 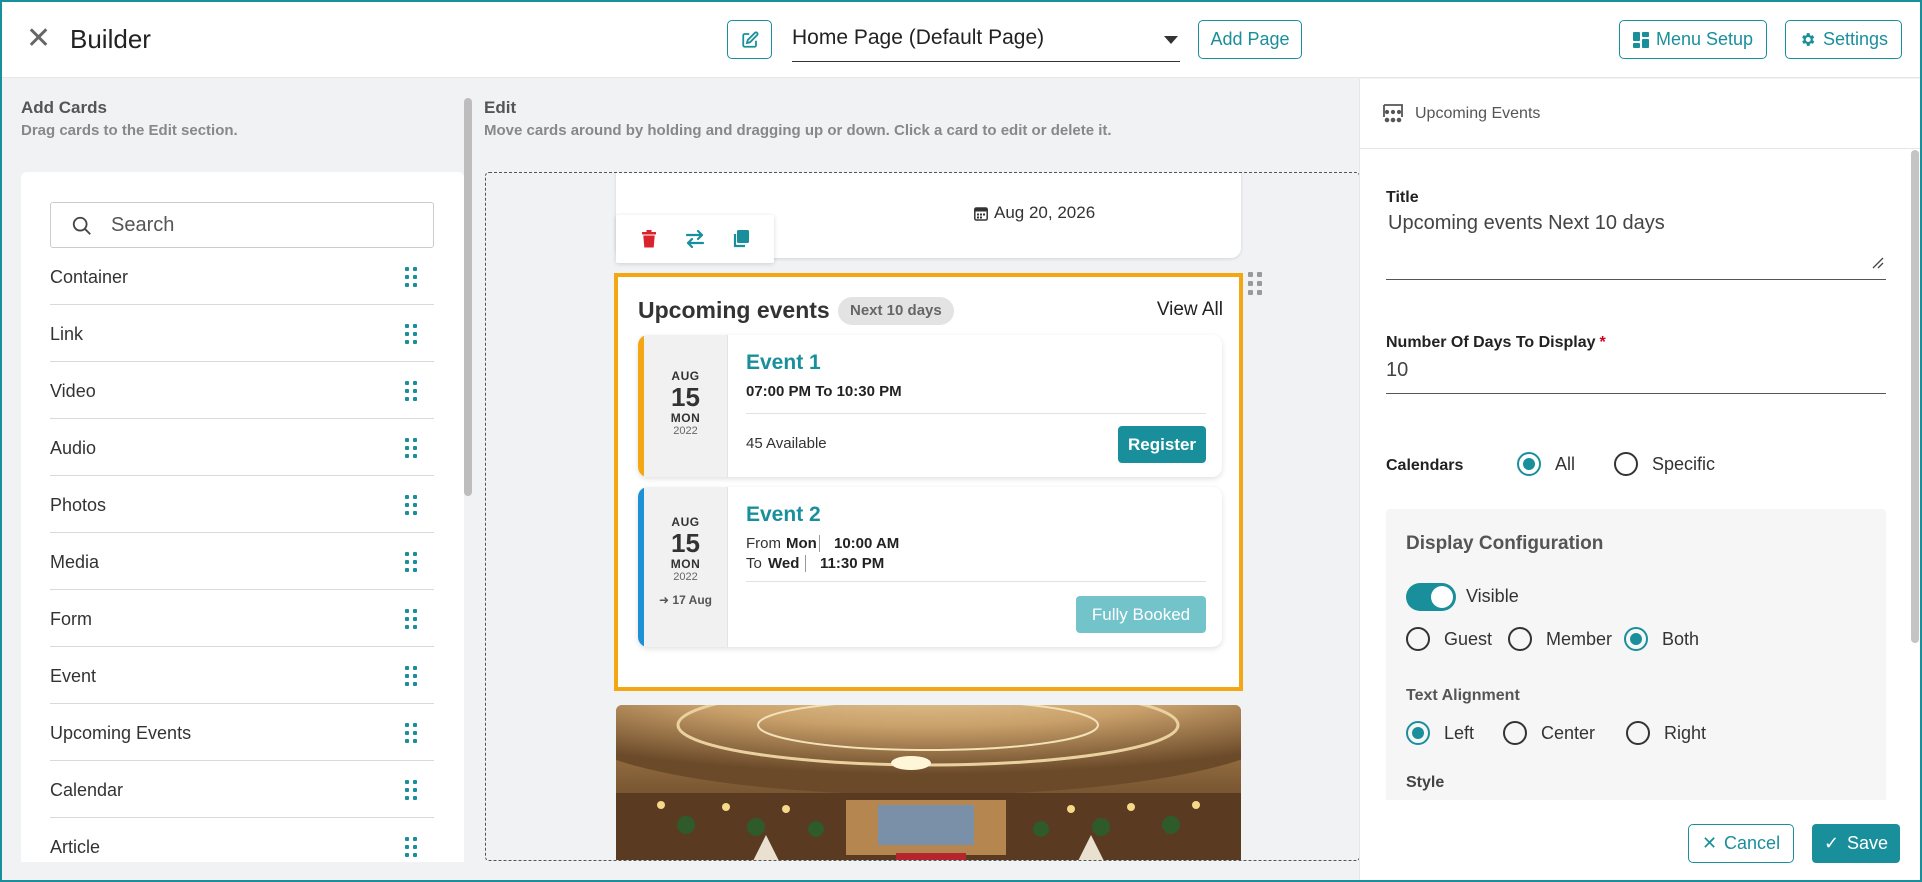 What do you see at coordinates (1463, 695) in the screenshot?
I see `text-alignment-label: Text Alignment` at bounding box center [1463, 695].